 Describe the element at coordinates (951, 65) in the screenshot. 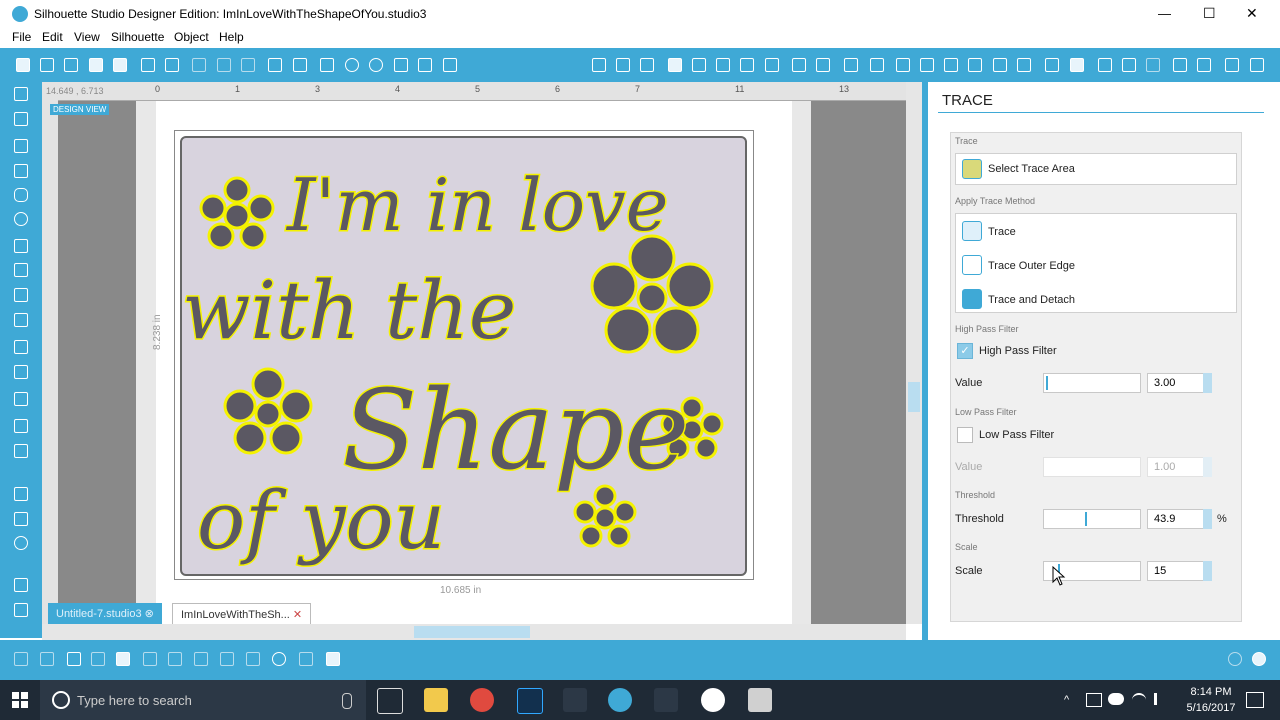

I see `eraser-icon` at that location.